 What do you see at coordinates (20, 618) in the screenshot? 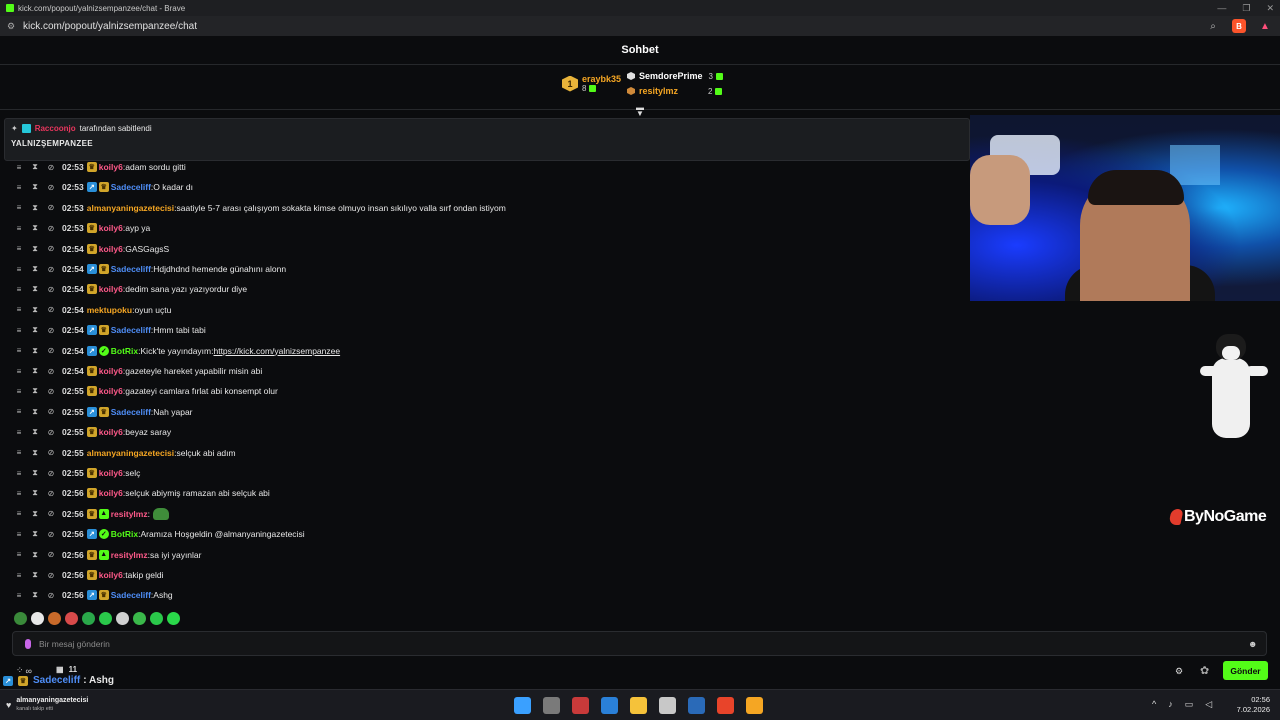
I see `emote-1-icon` at bounding box center [20, 618].